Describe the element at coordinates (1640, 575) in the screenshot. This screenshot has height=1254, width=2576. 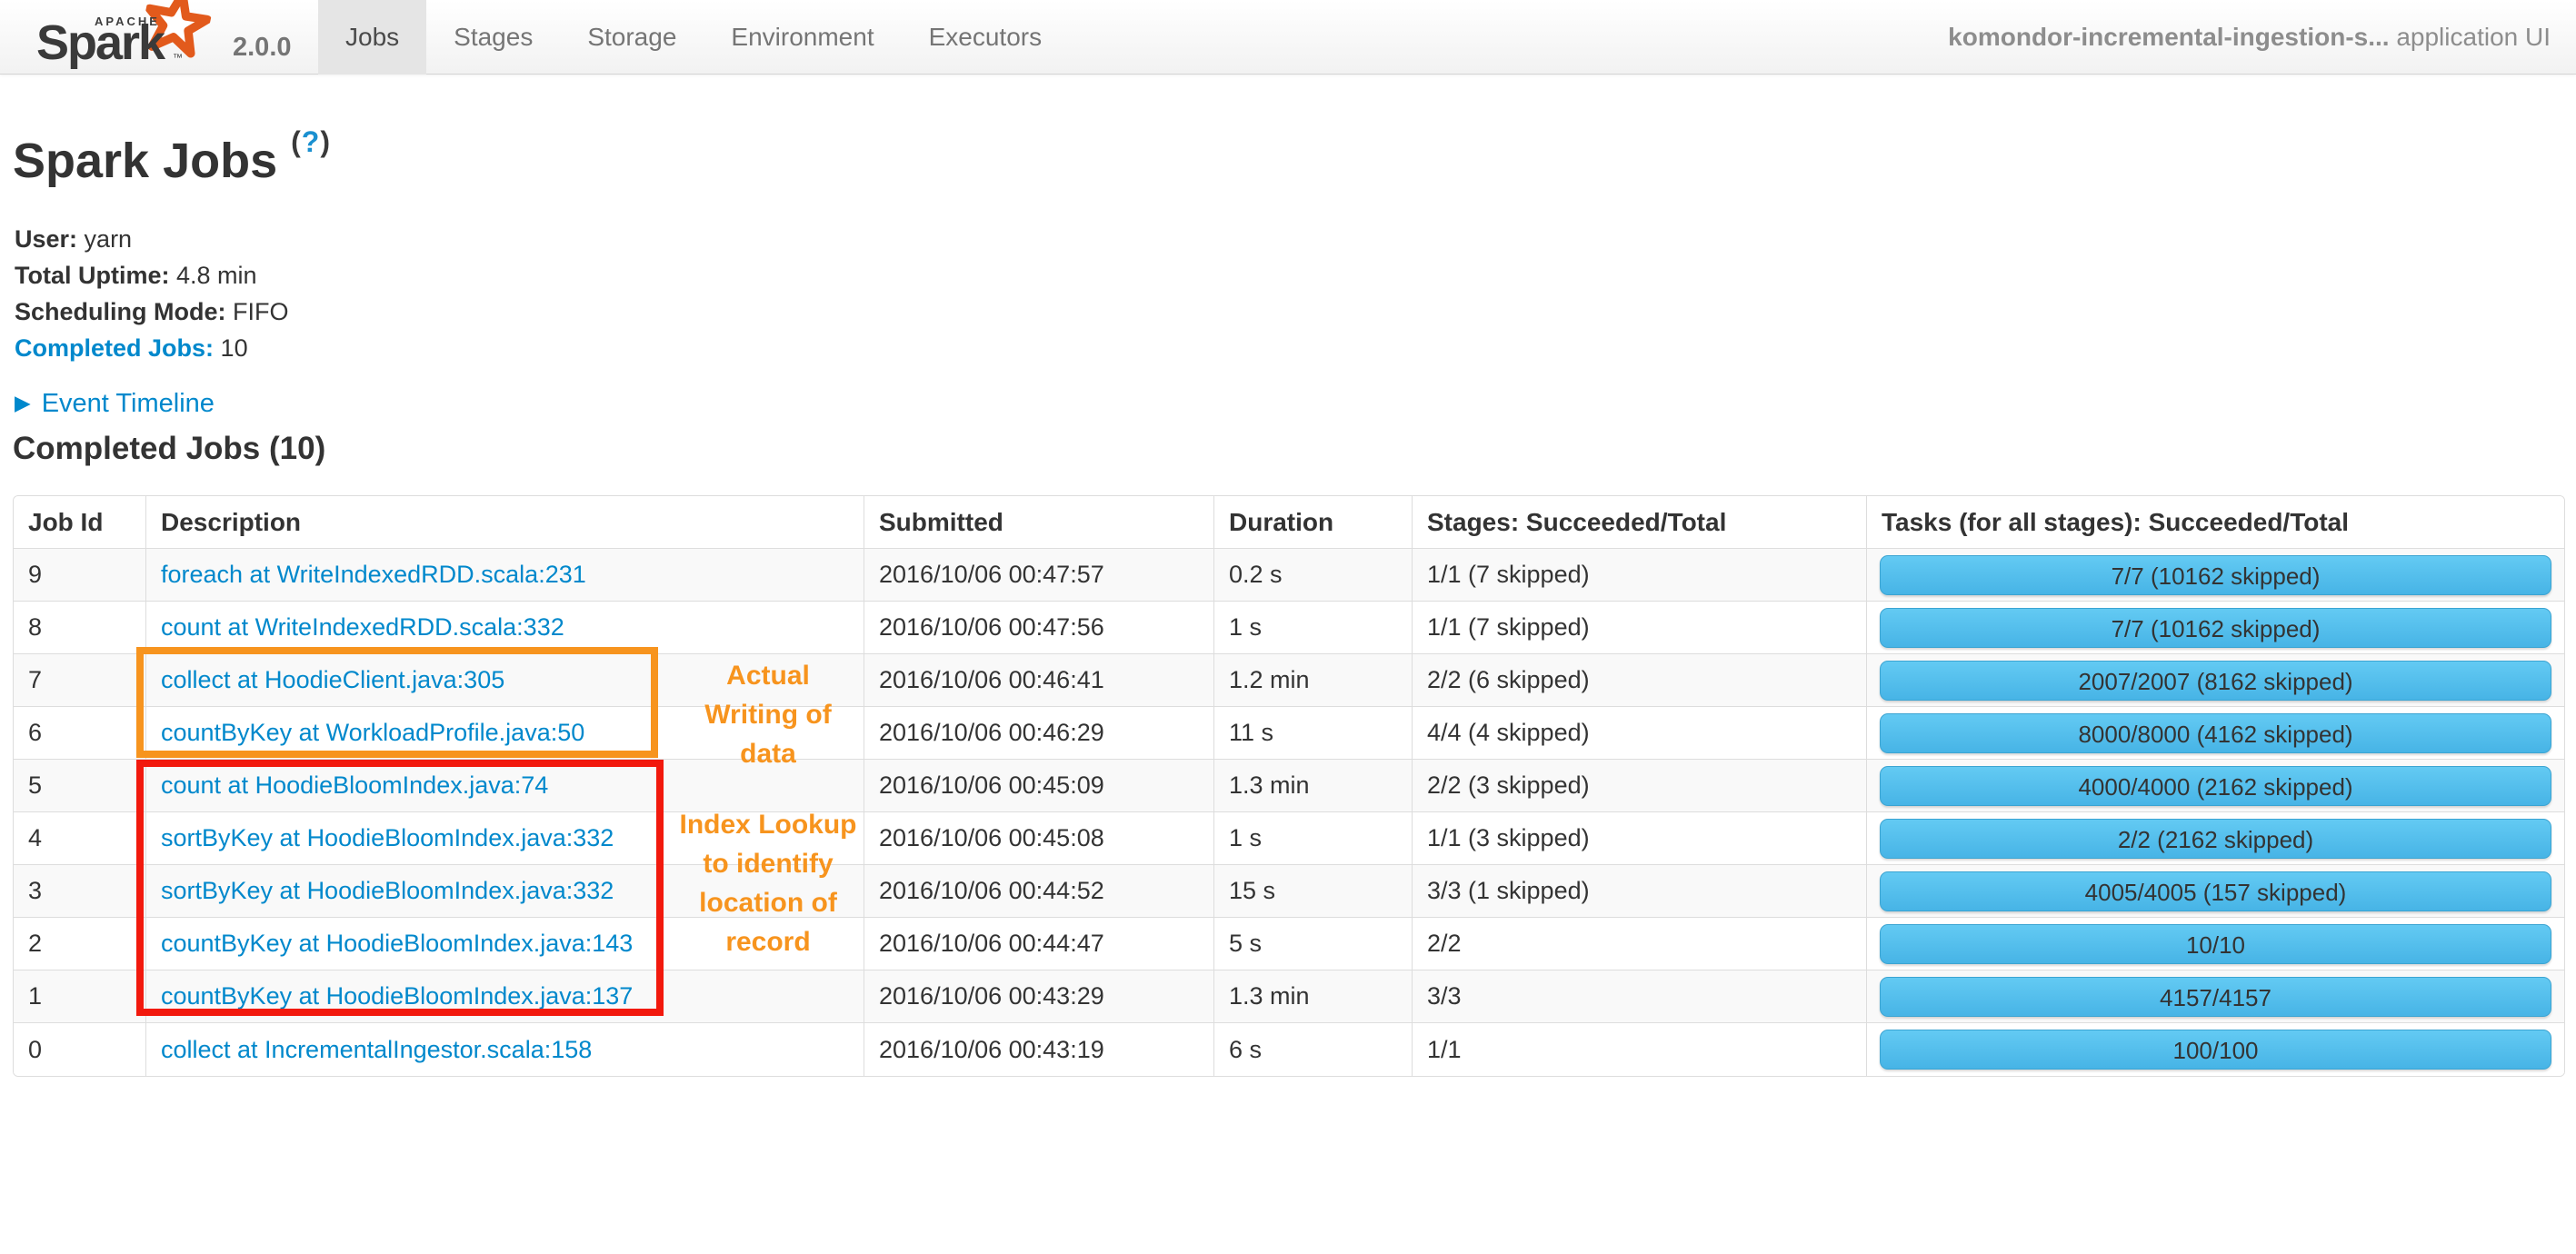
I see `stages-cell: 1/1 (7 skipped)` at that location.